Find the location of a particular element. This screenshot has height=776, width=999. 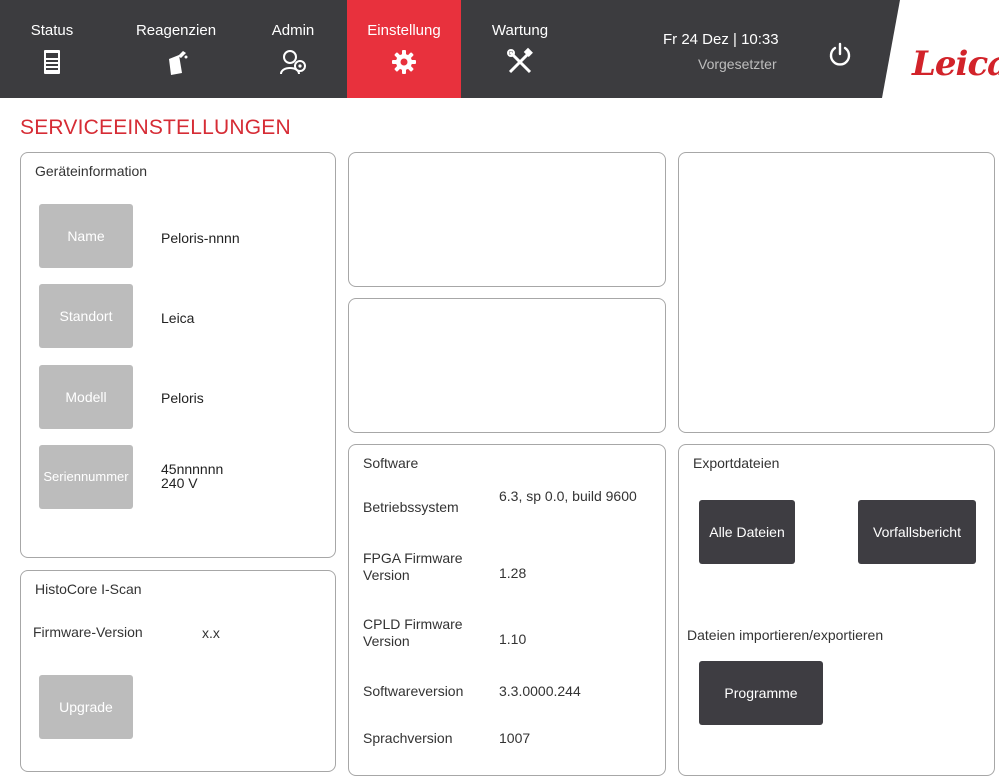

model-value: Peloris is located at coordinates (182, 398).